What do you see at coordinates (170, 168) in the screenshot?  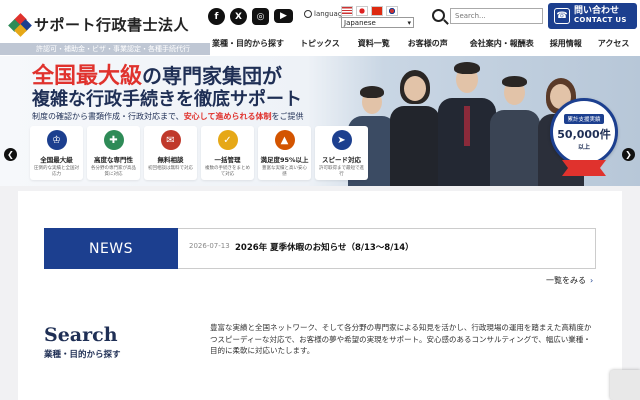 I see `feature-desc: 初回相談は無料で対応` at bounding box center [170, 168].